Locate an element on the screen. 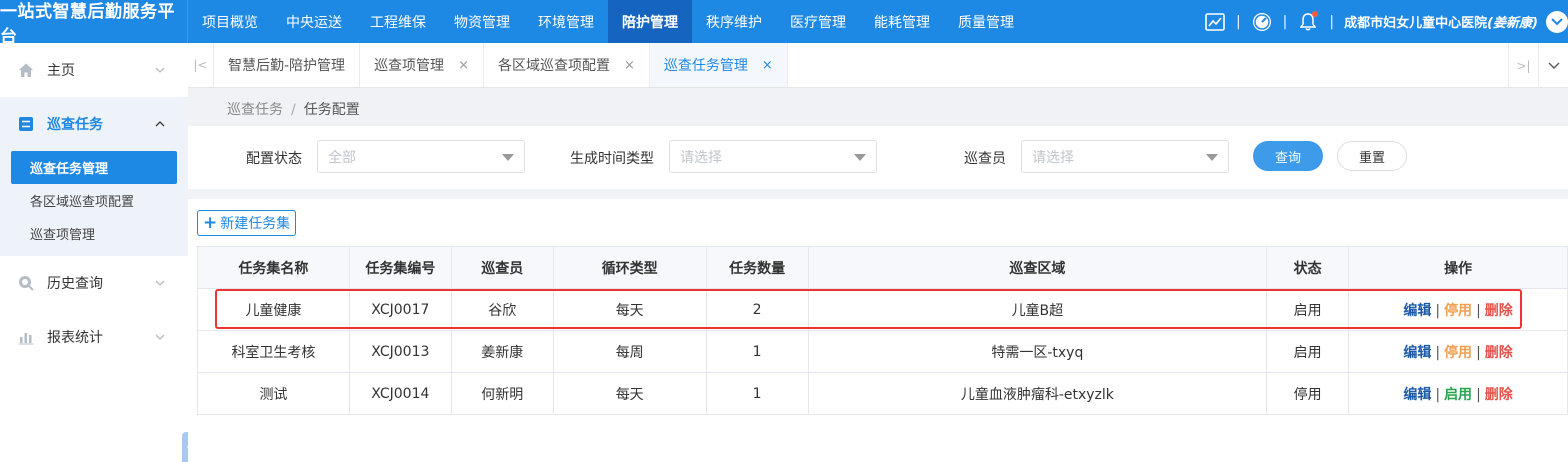  nav-item-materials: 物资管理 is located at coordinates (482, 21).